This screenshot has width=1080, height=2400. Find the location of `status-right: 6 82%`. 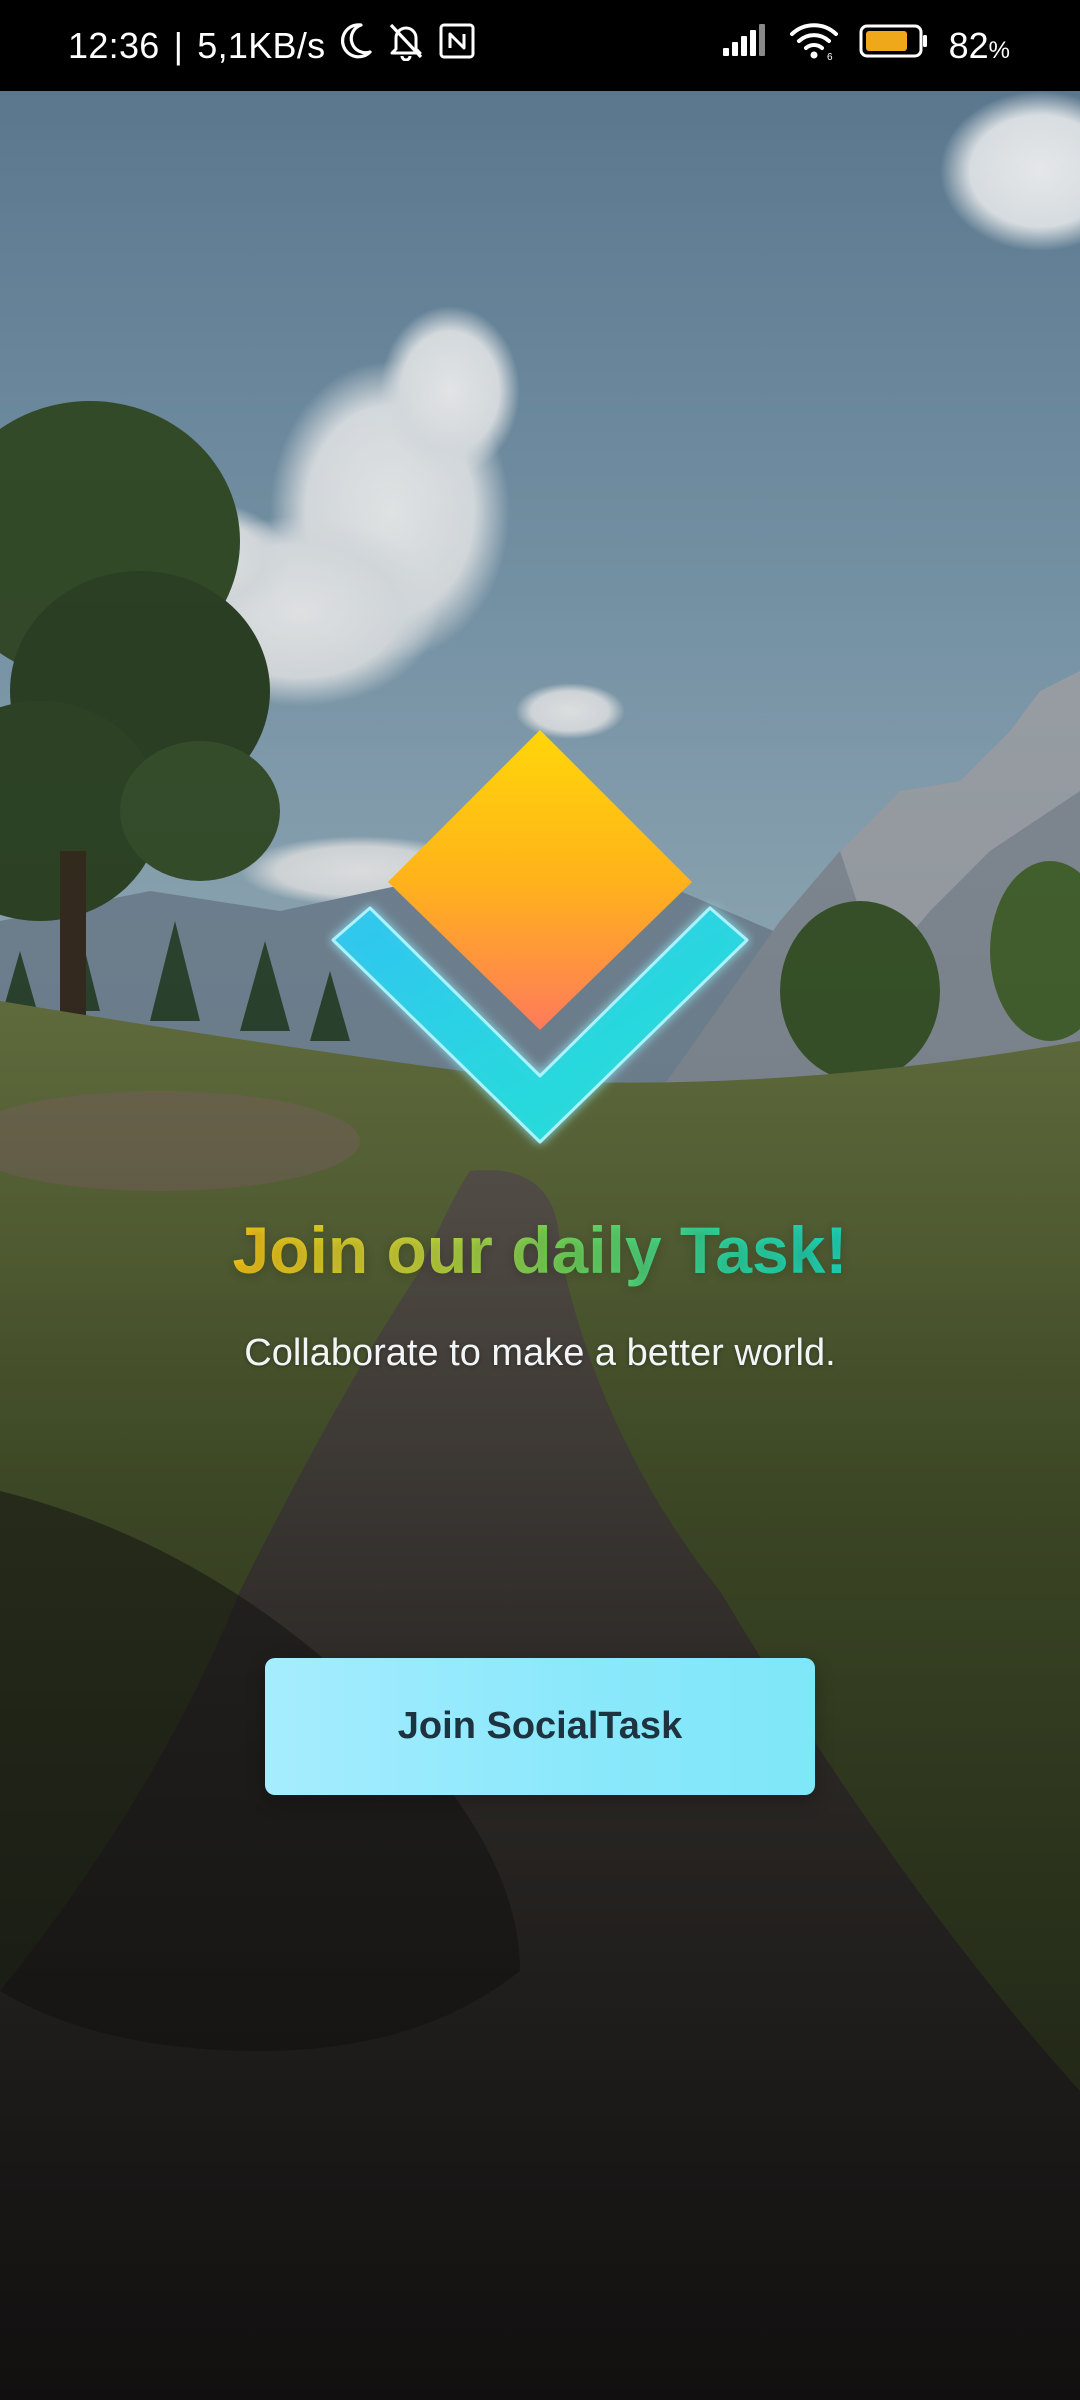

status-right: 6 82% is located at coordinates (865, 45).